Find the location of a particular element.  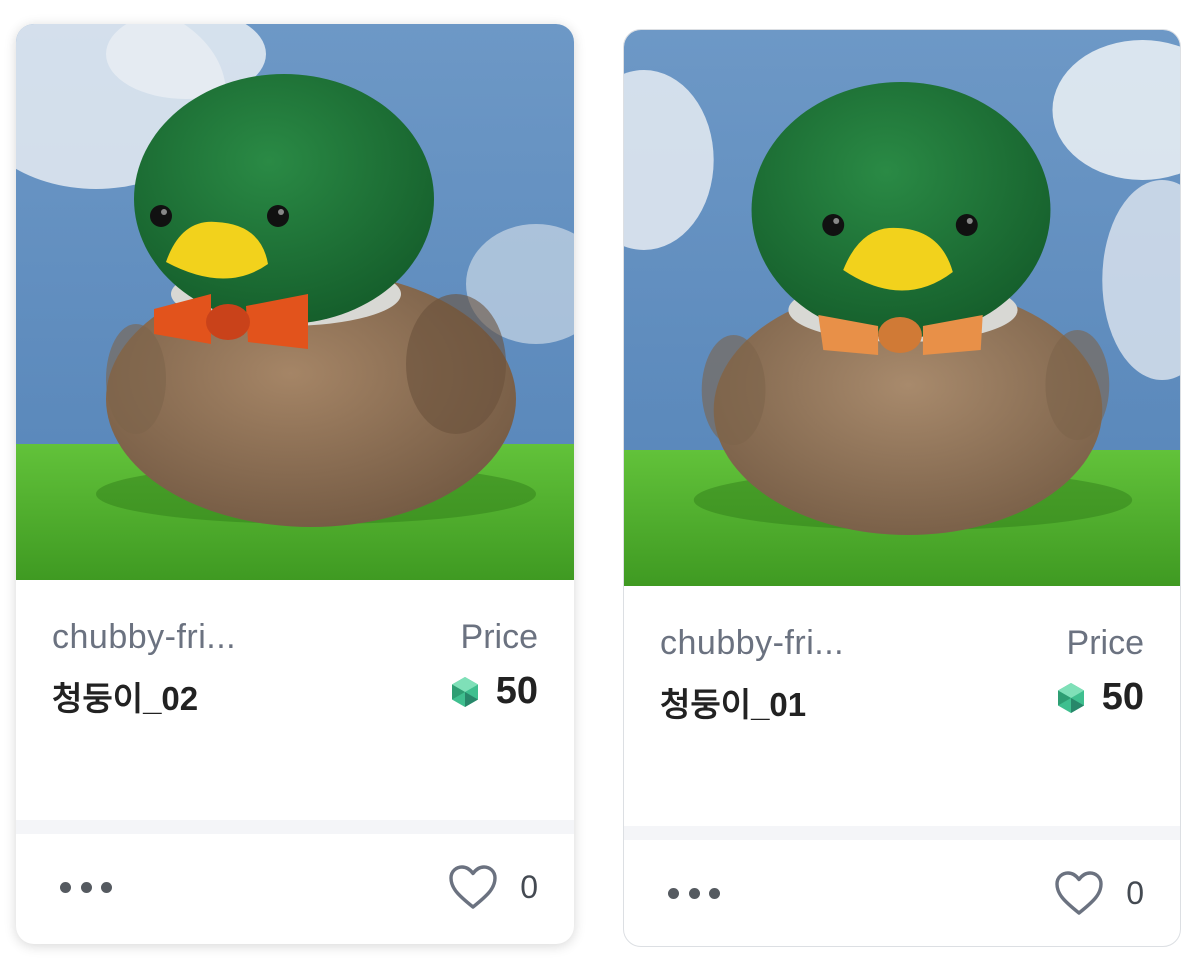

item-name: 청둥이_02 is located at coordinates (125, 696).